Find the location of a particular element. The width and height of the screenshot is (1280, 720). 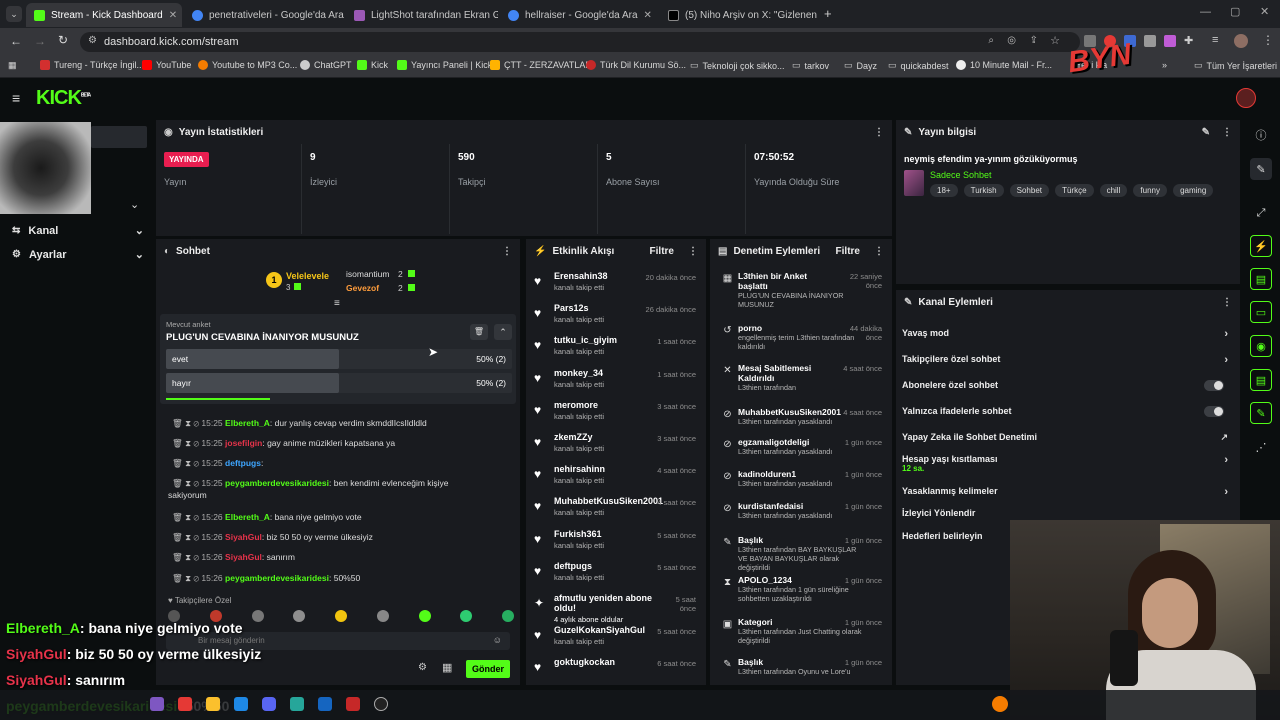

tag: gaming is located at coordinates (1193, 190).